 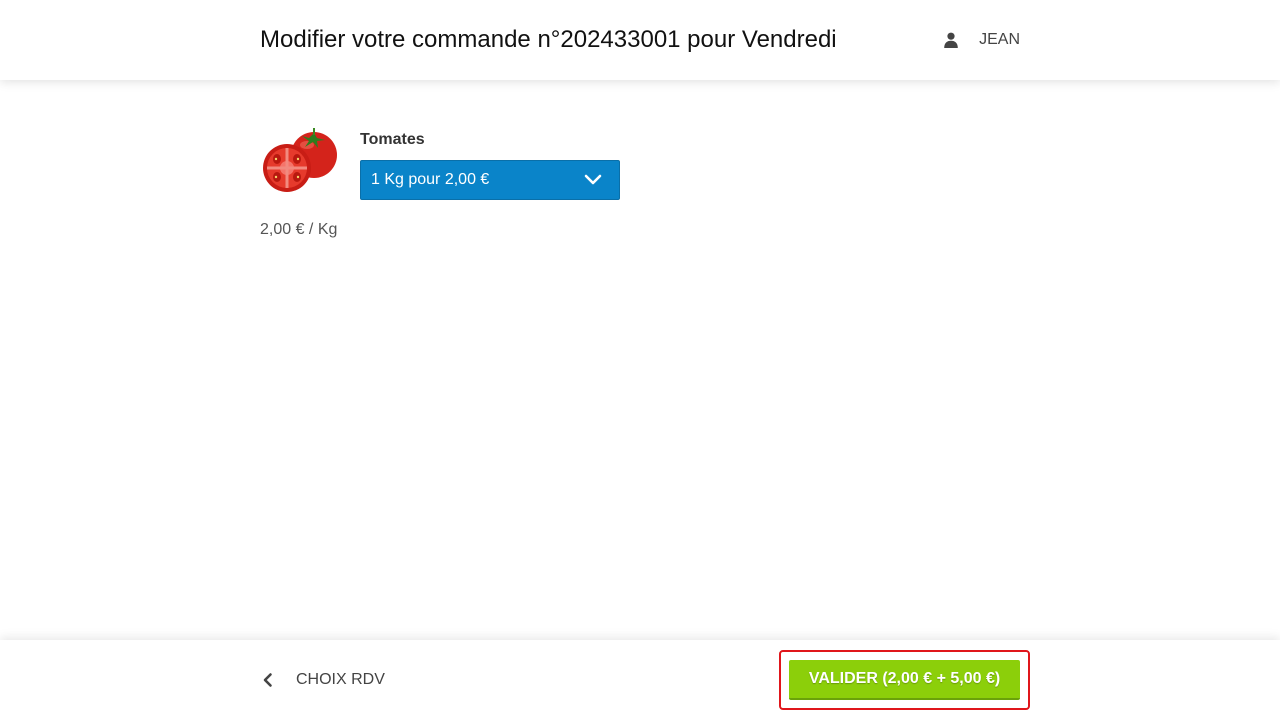 What do you see at coordinates (999, 39) in the screenshot?
I see `user-name: JEAN` at bounding box center [999, 39].